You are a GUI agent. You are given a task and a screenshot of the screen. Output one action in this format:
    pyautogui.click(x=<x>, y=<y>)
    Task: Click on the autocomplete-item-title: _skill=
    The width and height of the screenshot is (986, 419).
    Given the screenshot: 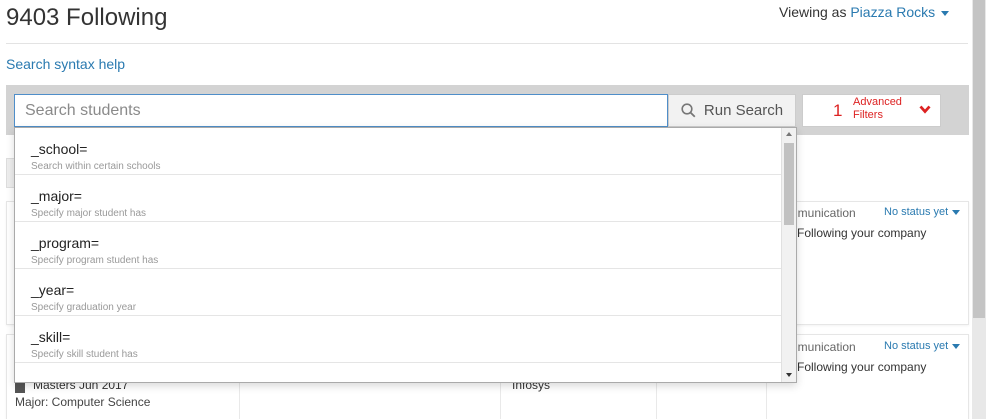 What is the action you would take?
    pyautogui.click(x=51, y=337)
    